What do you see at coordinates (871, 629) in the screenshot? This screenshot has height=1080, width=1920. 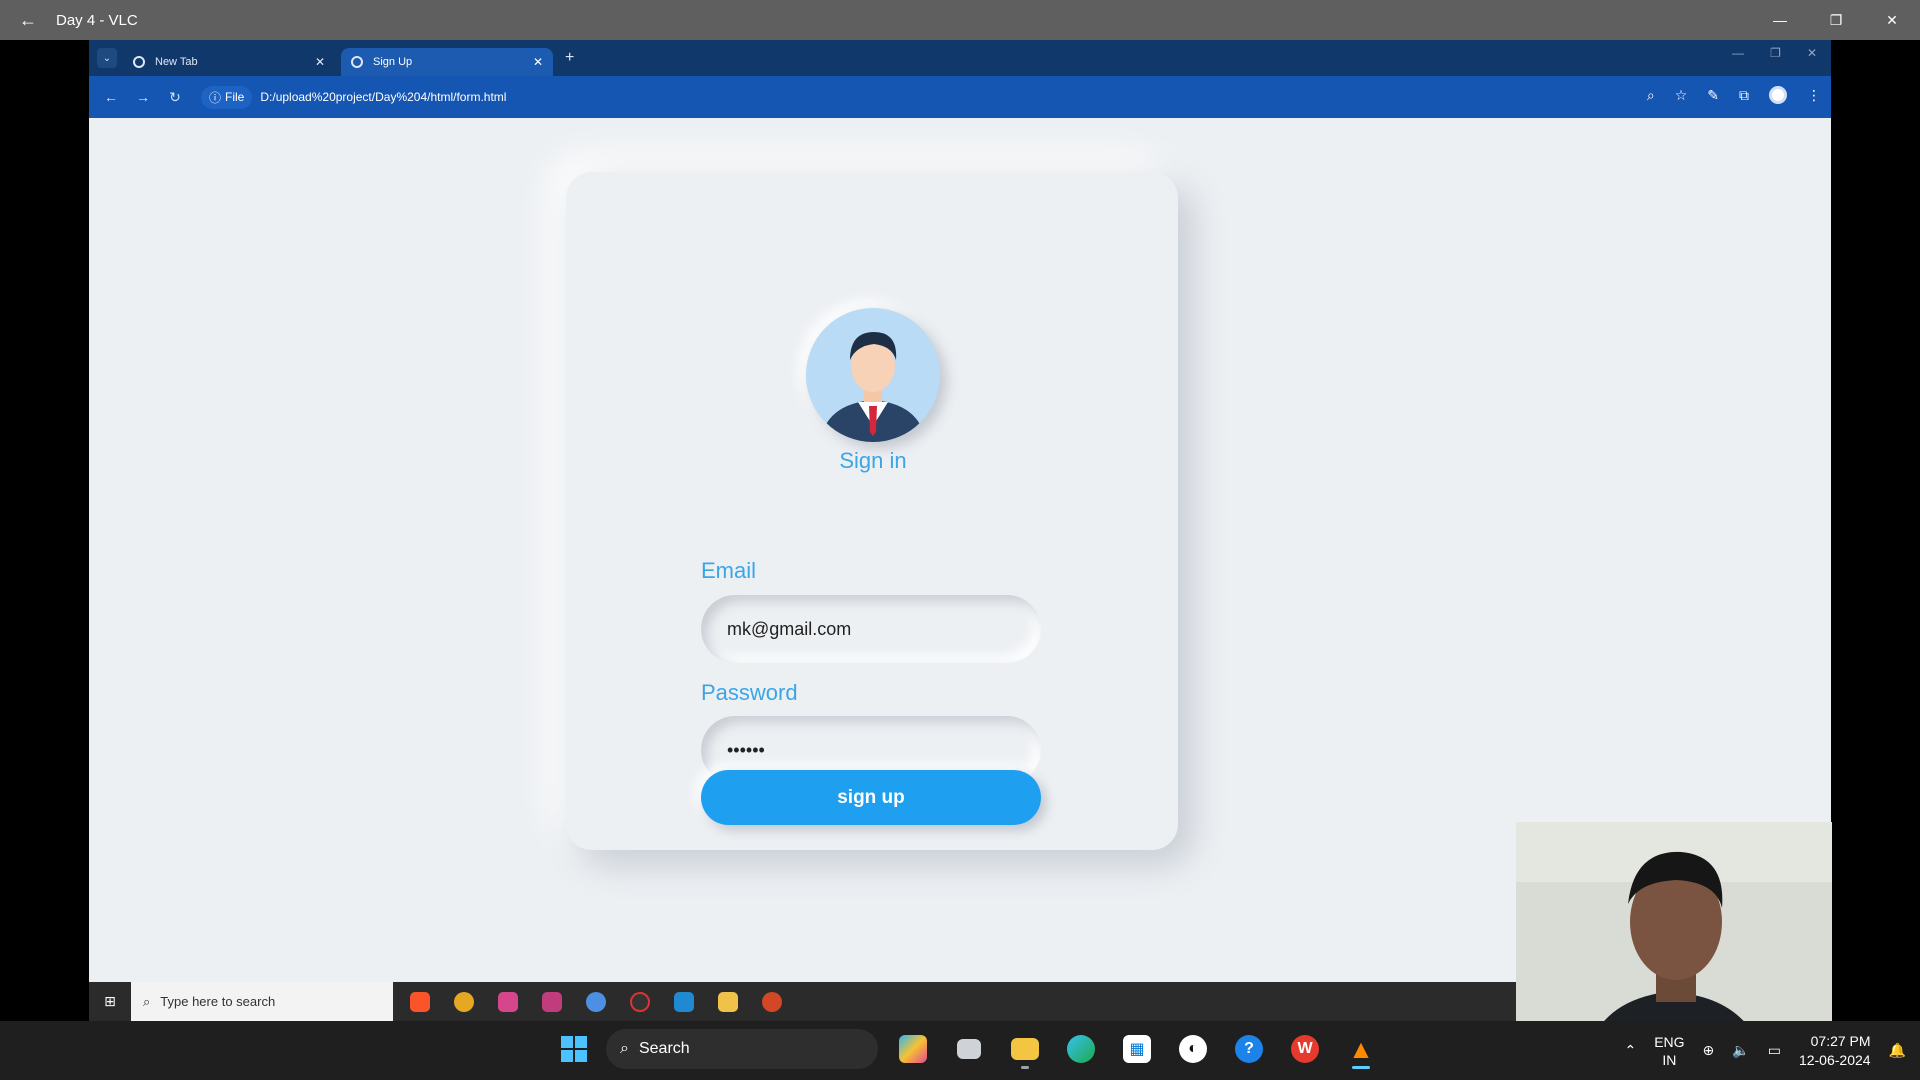 I see `email-field: mk@gmail.com` at bounding box center [871, 629].